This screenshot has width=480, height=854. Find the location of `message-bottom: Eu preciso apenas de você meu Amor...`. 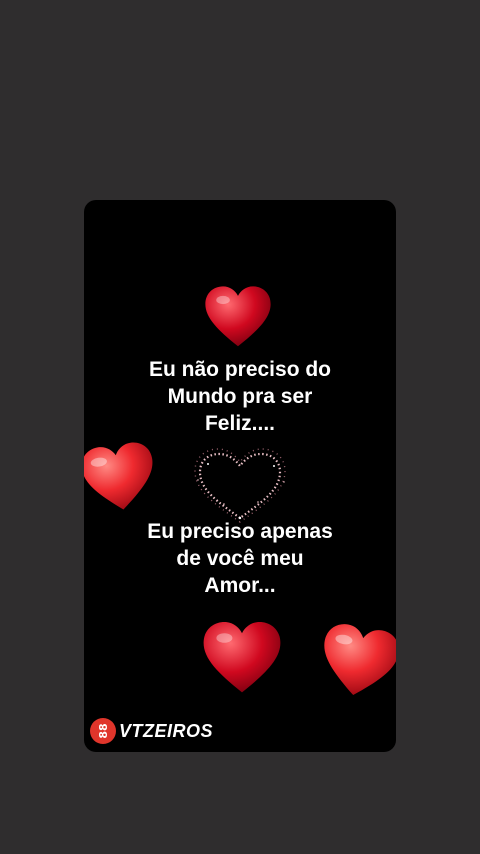

message-bottom: Eu preciso apenas de você meu Amor... is located at coordinates (240, 558).